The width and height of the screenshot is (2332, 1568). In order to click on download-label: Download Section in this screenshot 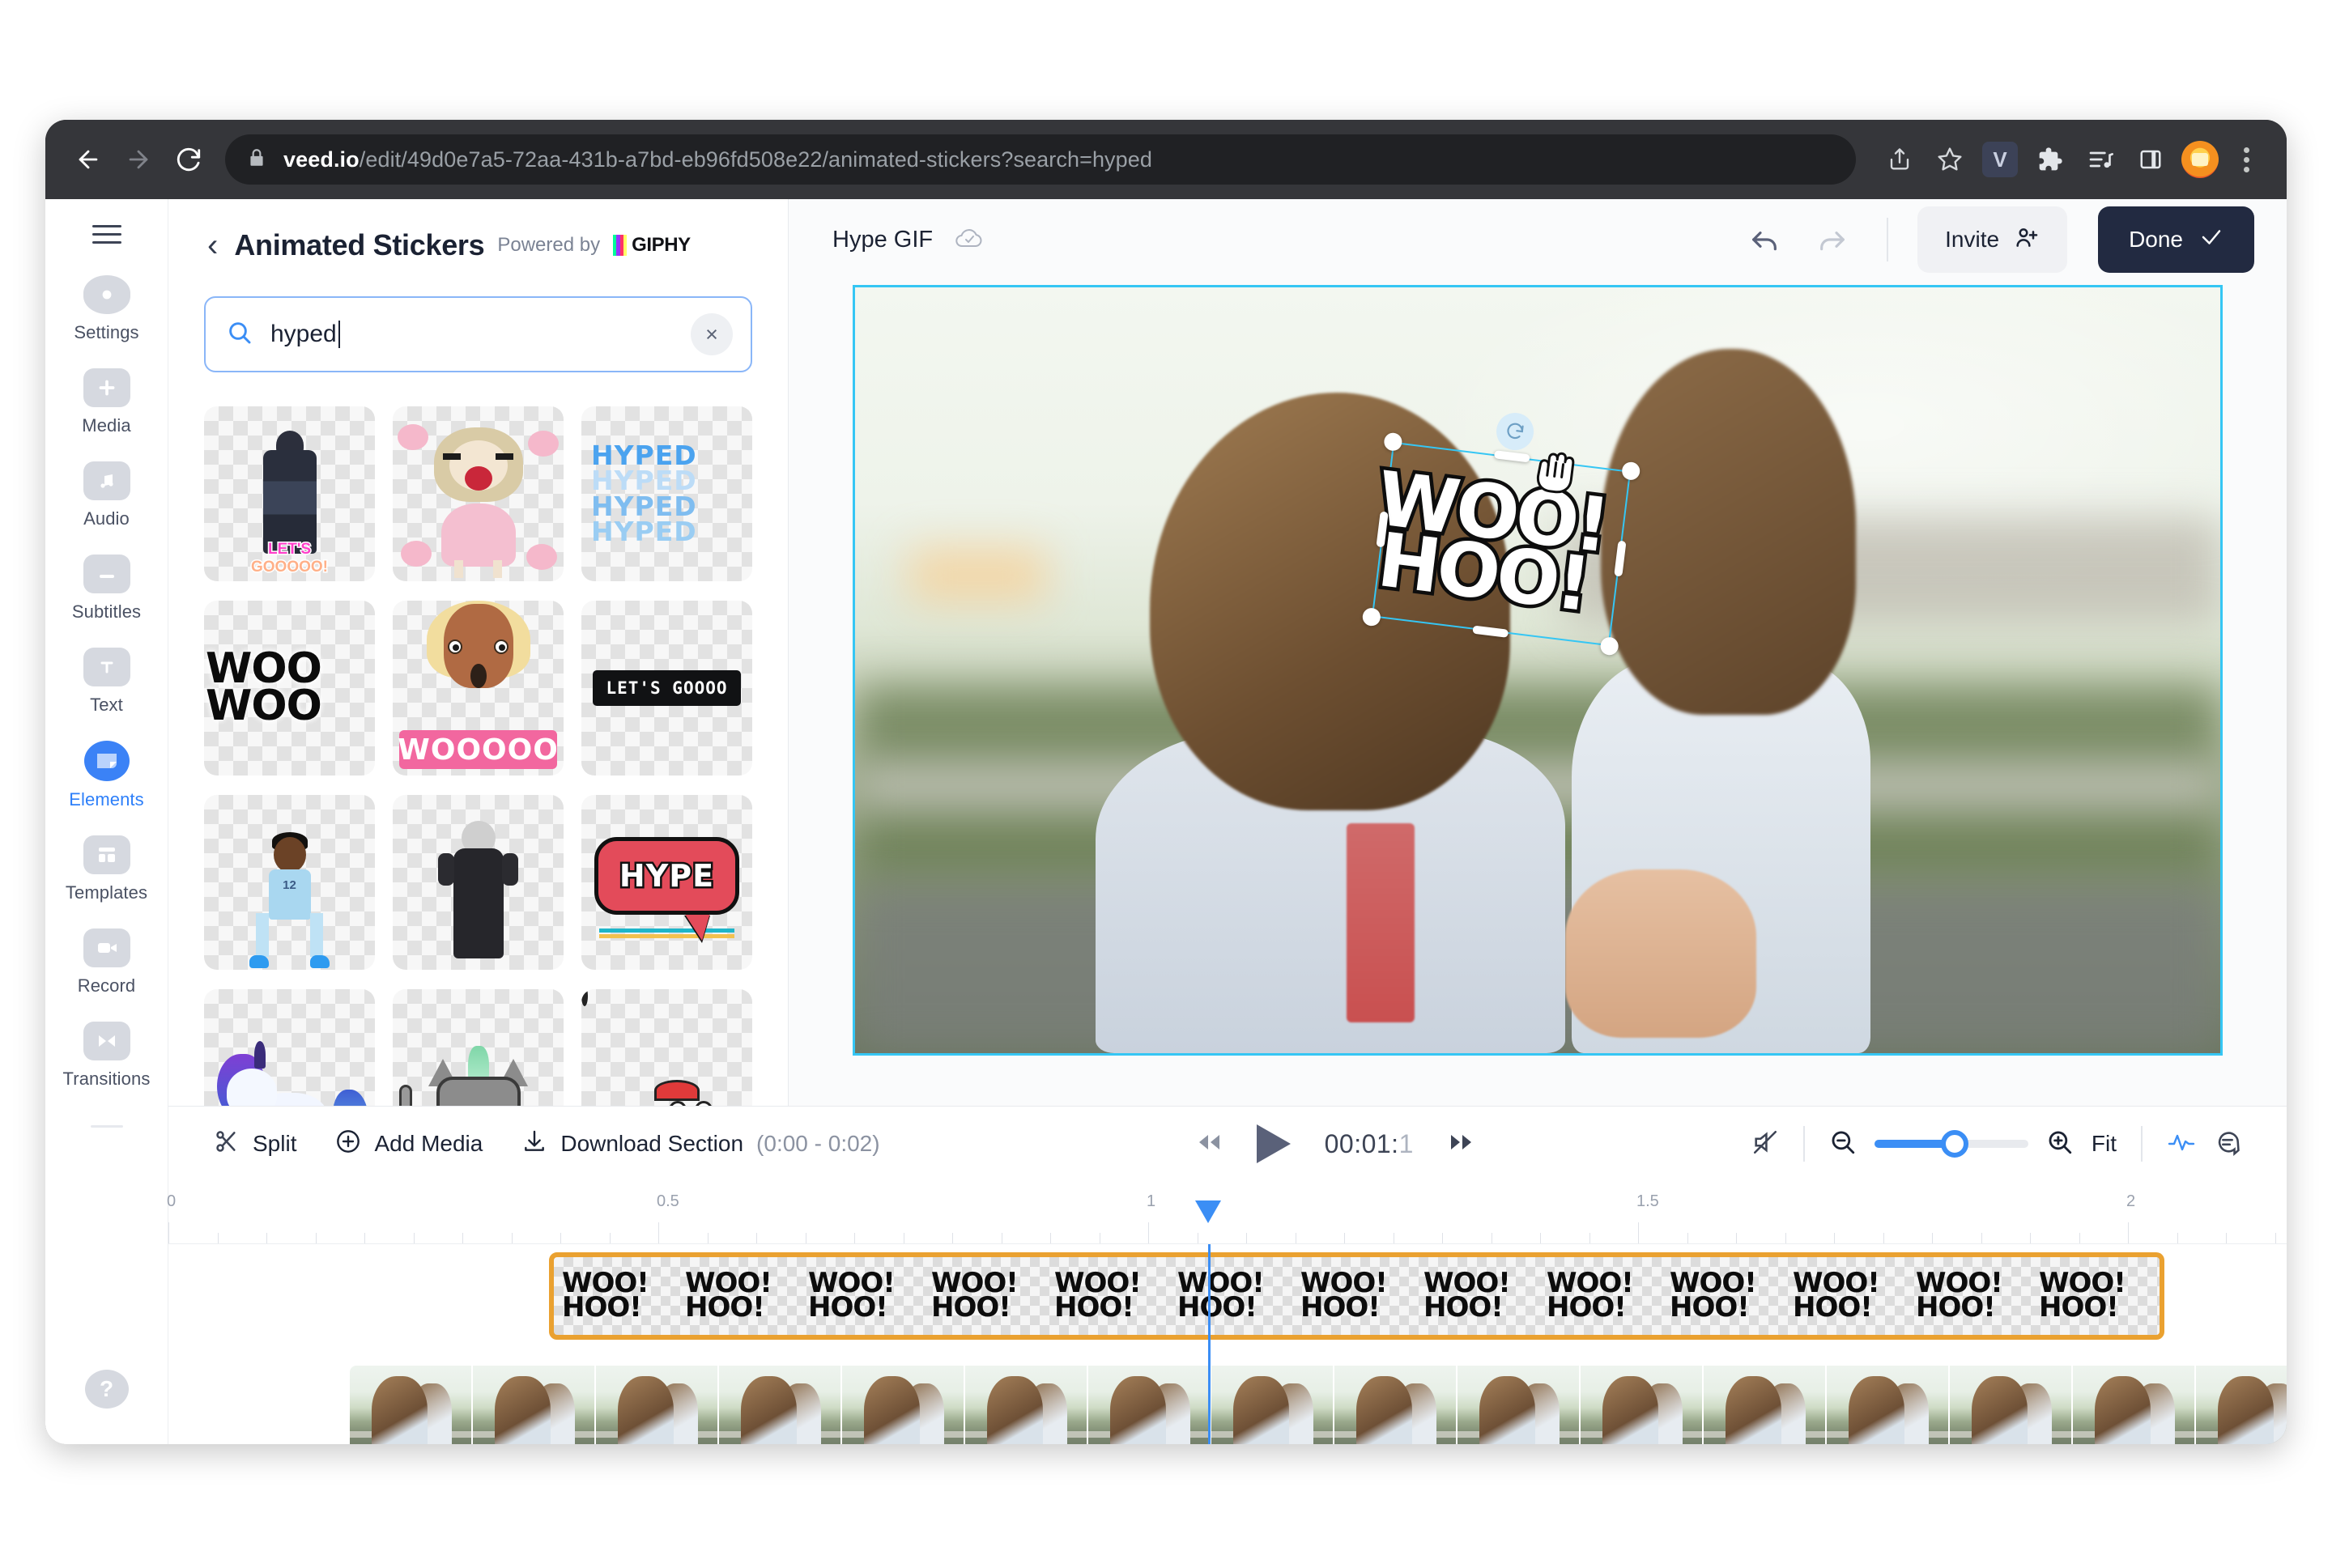, I will do `click(652, 1143)`.